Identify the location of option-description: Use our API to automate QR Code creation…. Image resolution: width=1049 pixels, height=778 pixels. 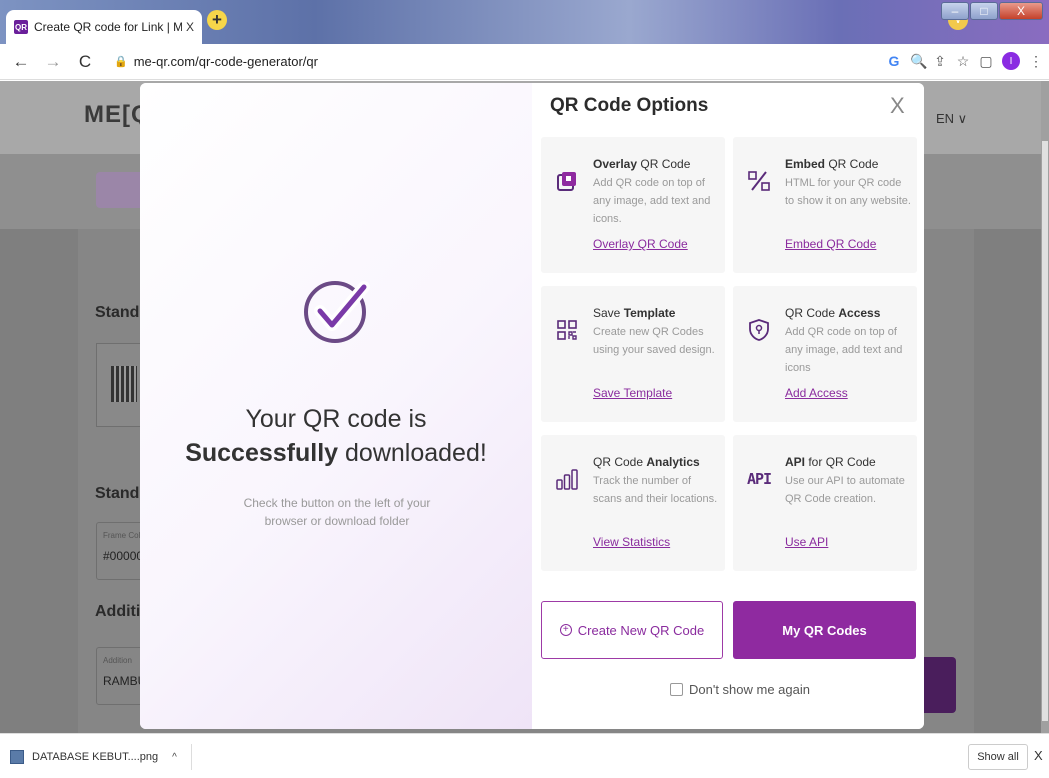
(845, 490).